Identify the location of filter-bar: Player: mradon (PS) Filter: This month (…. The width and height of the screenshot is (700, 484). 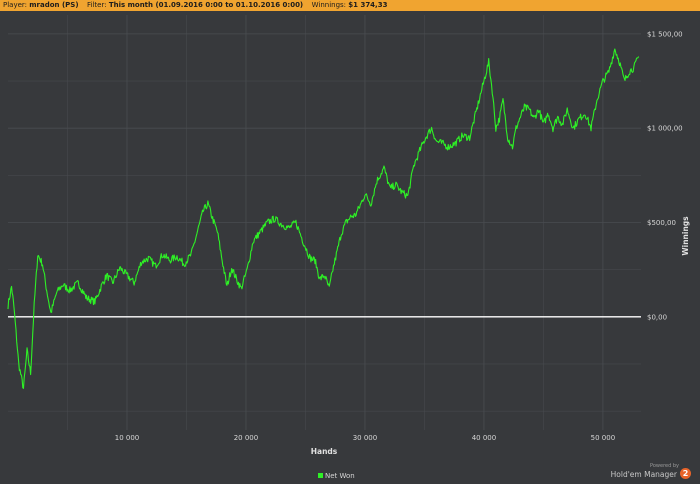
(350, 5).